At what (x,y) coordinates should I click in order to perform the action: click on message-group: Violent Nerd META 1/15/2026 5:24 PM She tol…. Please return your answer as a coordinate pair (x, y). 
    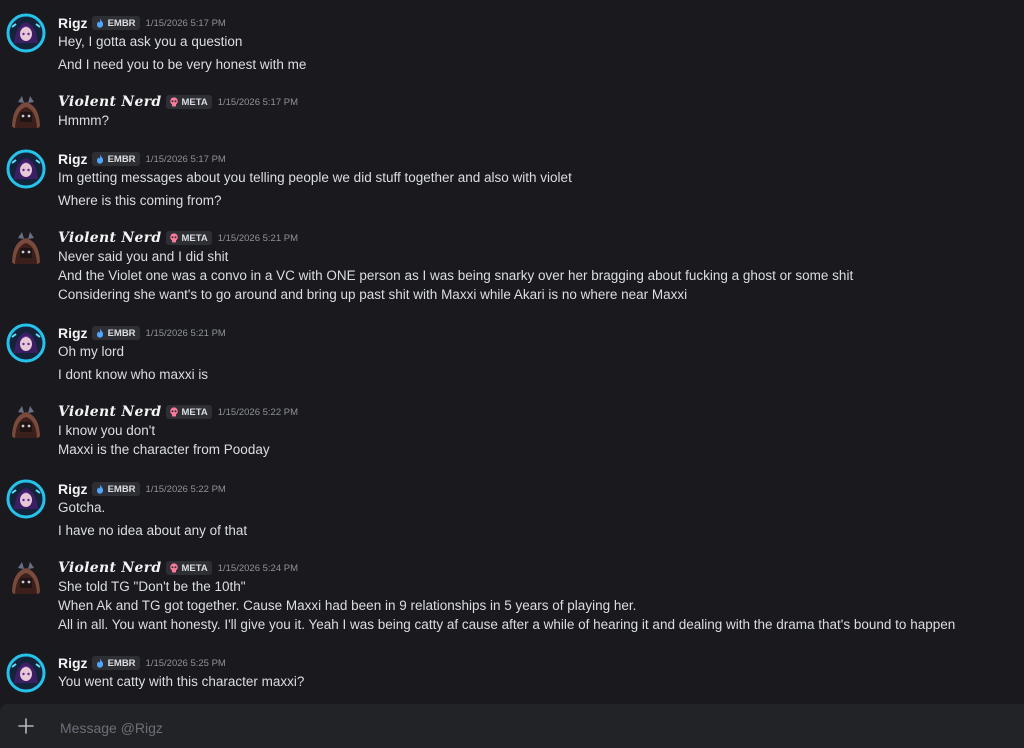
    Looking at the image, I should click on (512, 600).